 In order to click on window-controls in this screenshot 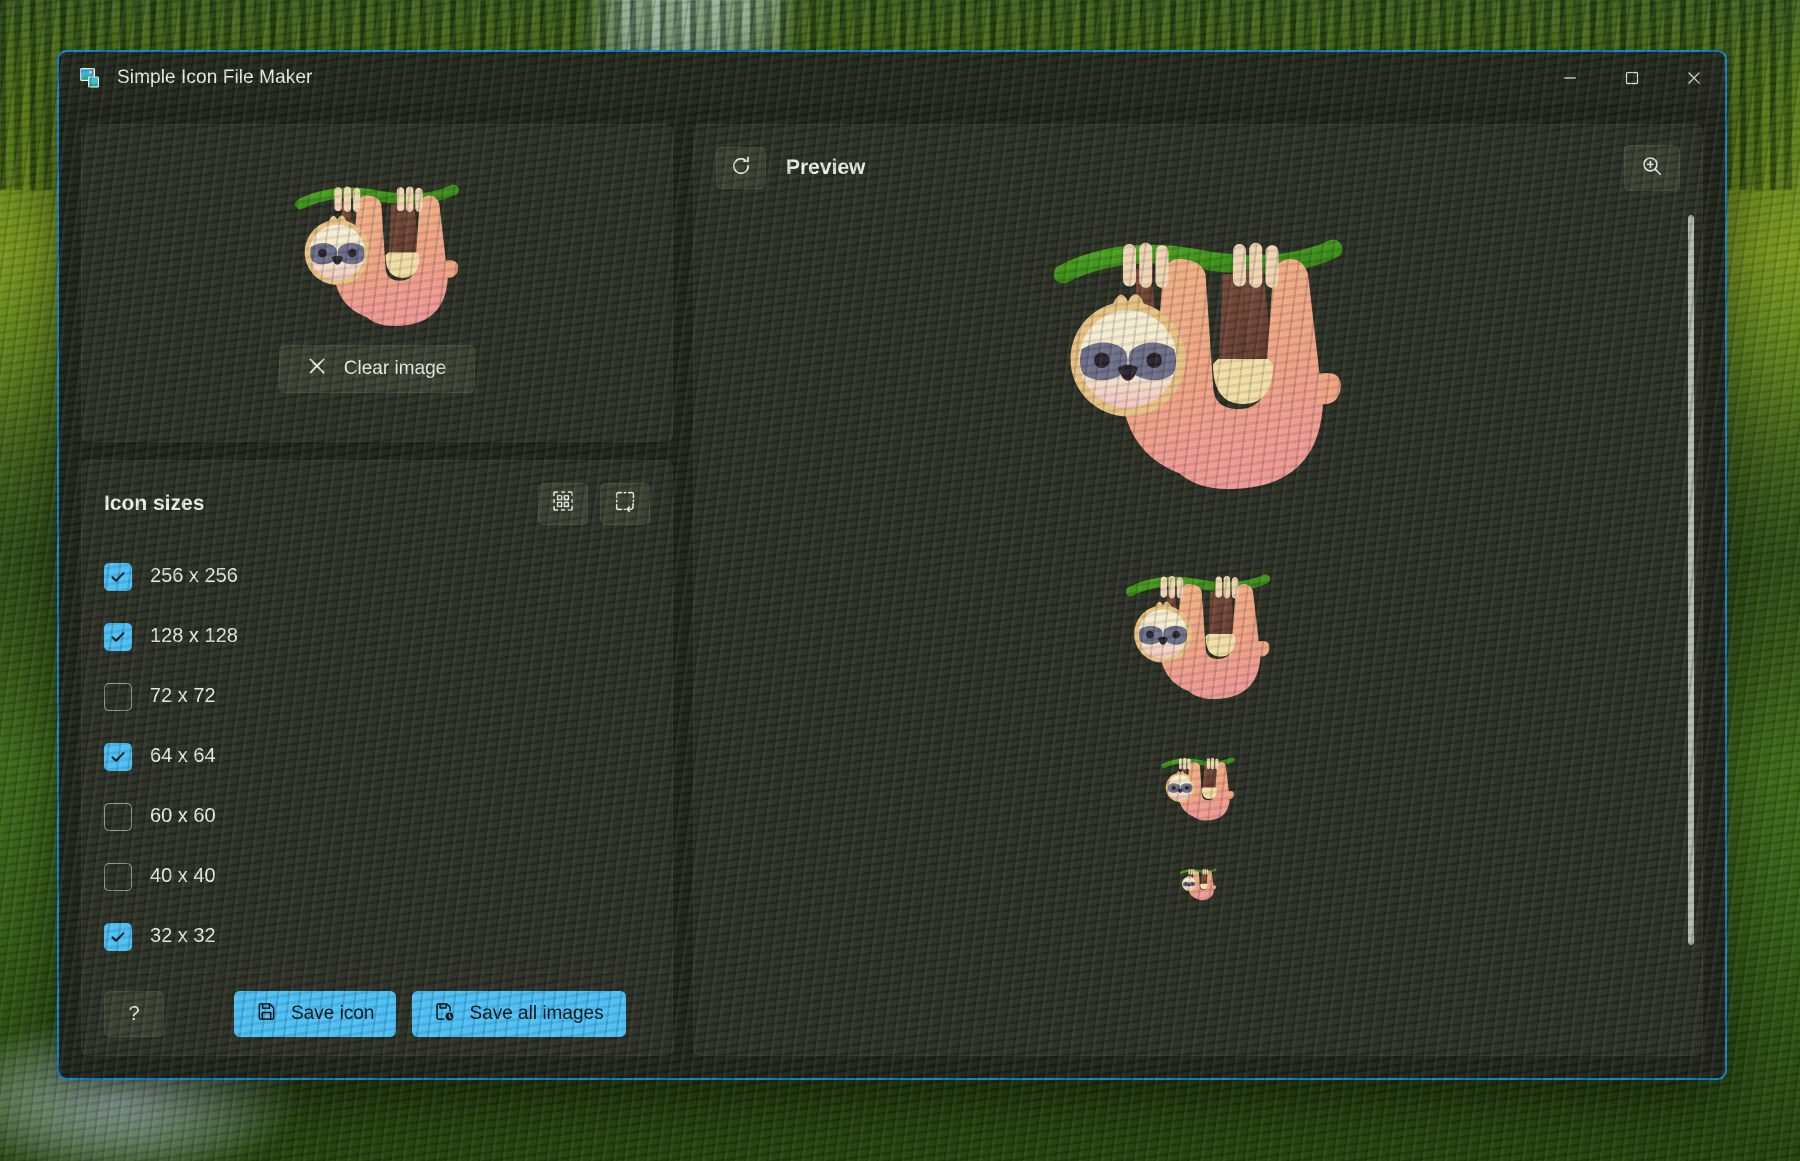, I will do `click(1632, 78)`.